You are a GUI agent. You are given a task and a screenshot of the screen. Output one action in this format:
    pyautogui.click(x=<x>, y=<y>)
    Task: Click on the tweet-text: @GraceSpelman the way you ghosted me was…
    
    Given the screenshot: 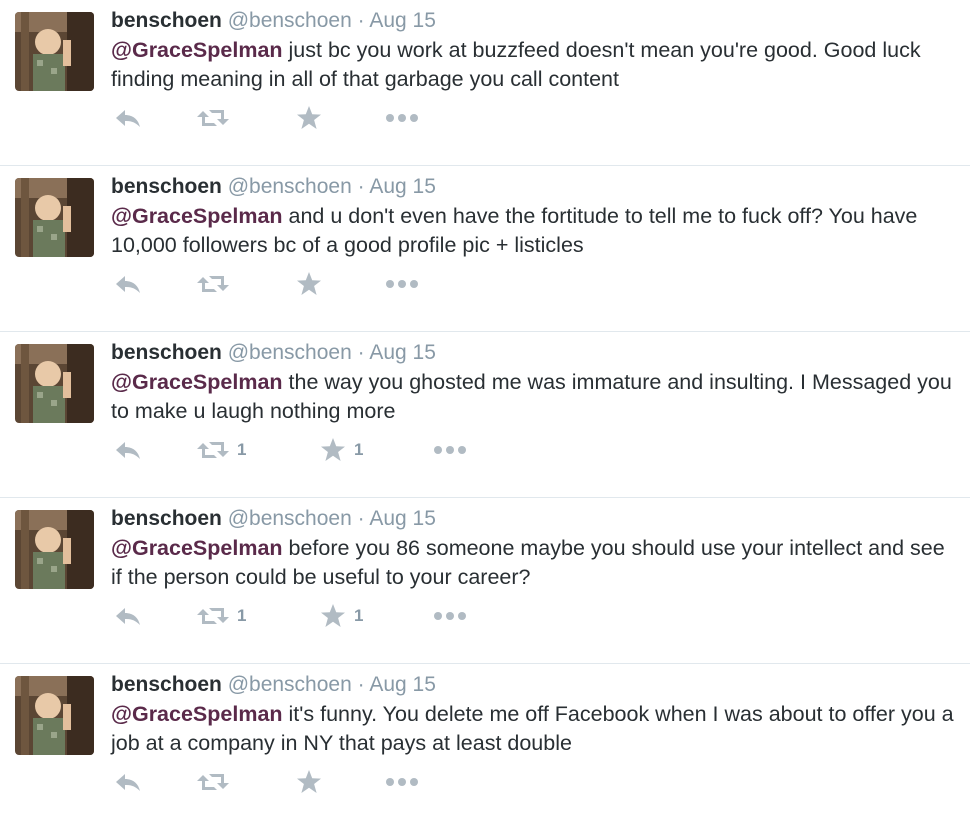 What is the action you would take?
    pyautogui.click(x=535, y=397)
    